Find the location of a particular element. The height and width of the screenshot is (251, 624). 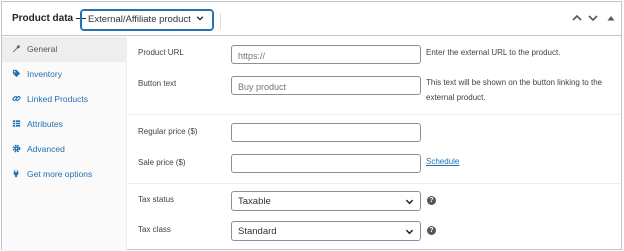

regular-price-label: Regular price ($) is located at coordinates (168, 131).